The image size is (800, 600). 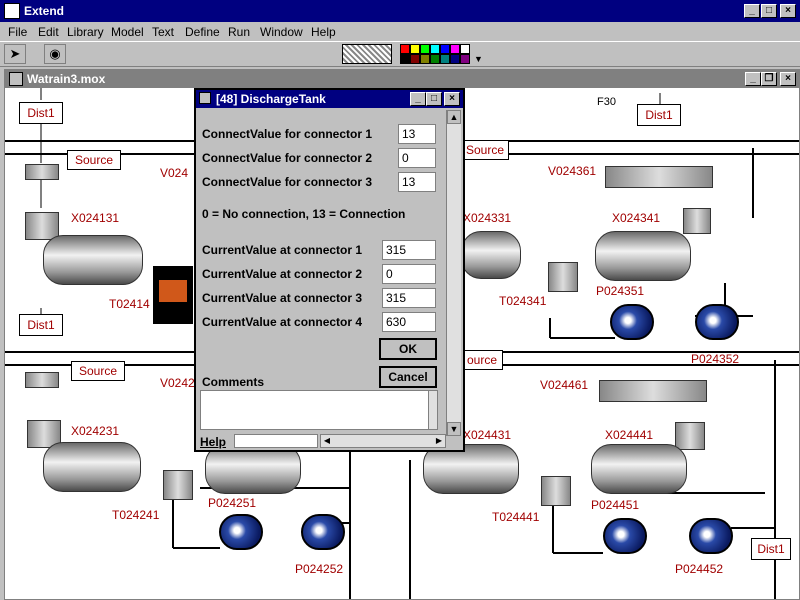 What do you see at coordinates (417, 158) in the screenshot?
I see `connect-value-2-input` at bounding box center [417, 158].